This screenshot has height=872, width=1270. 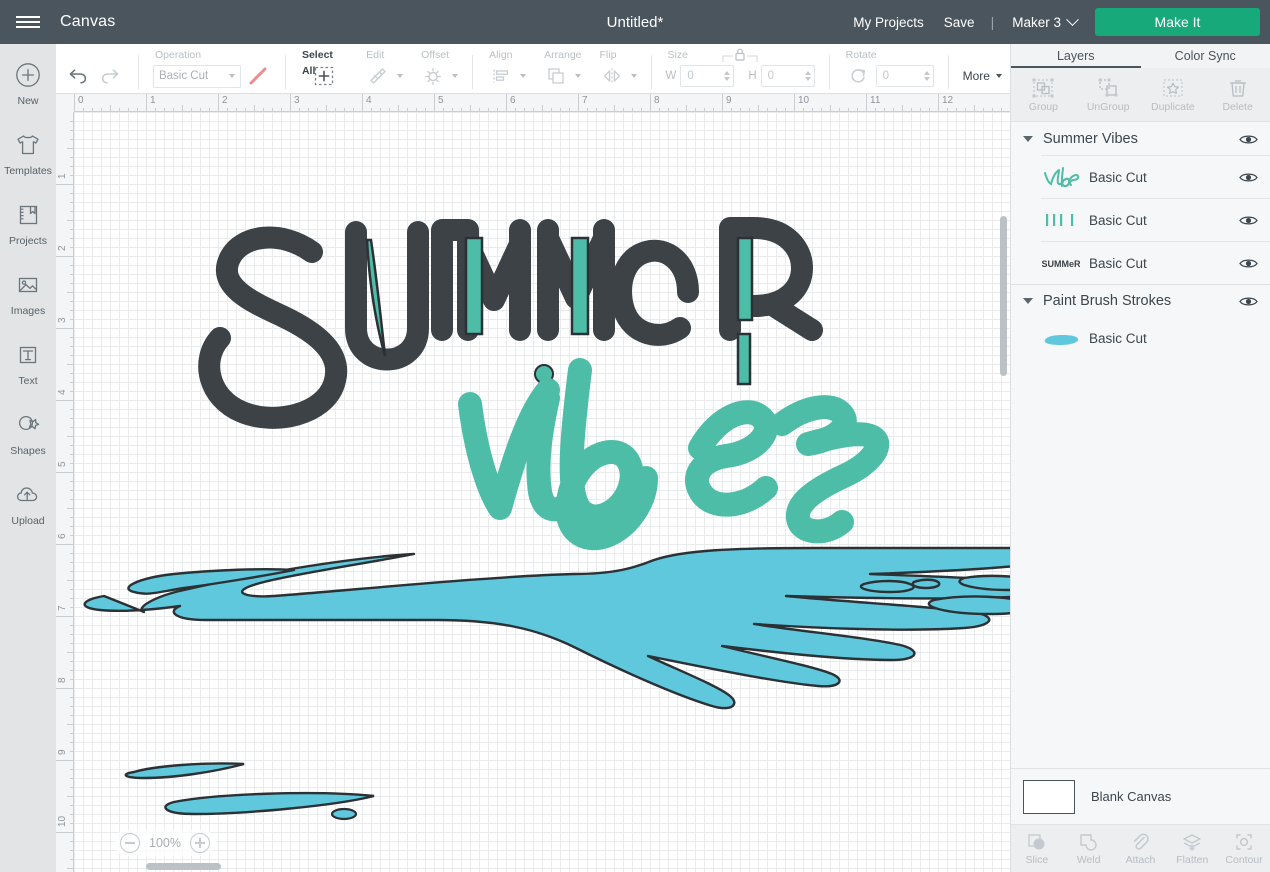 I want to click on attach-label: Attach, so click(x=1140, y=859).